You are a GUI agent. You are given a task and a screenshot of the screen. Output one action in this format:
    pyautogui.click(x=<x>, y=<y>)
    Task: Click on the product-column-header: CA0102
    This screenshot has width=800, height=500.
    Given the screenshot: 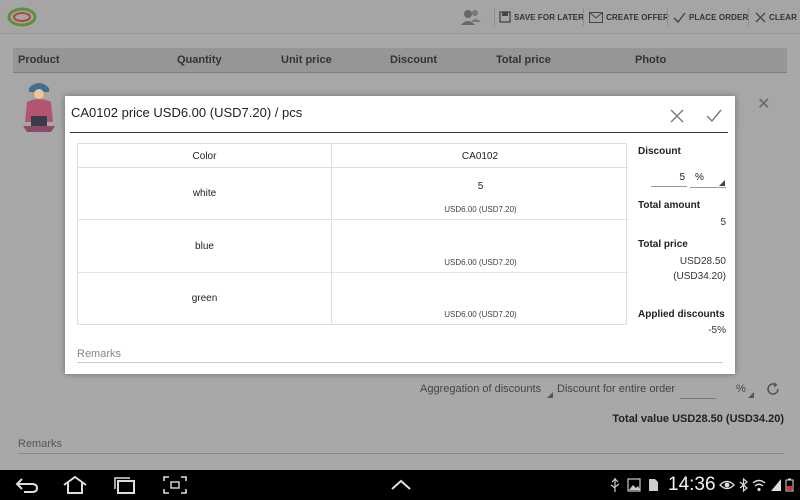 What is the action you would take?
    pyautogui.click(x=479, y=156)
    